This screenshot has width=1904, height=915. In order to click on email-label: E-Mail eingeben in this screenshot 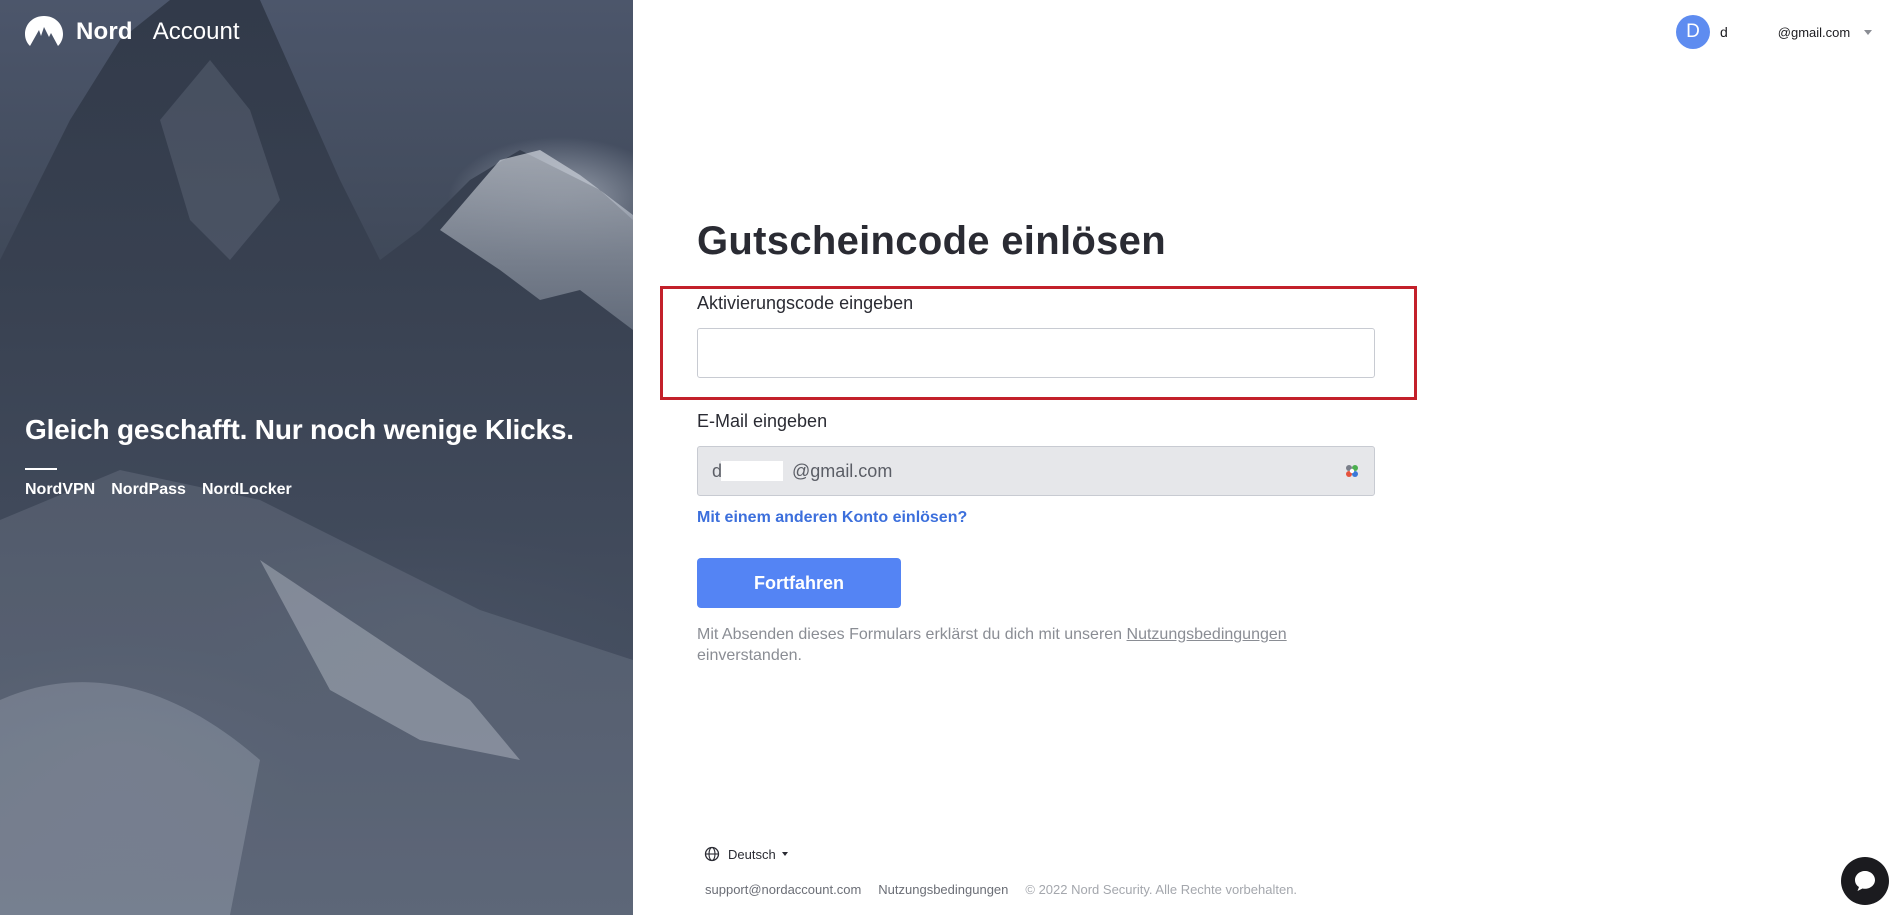, I will do `click(762, 421)`.